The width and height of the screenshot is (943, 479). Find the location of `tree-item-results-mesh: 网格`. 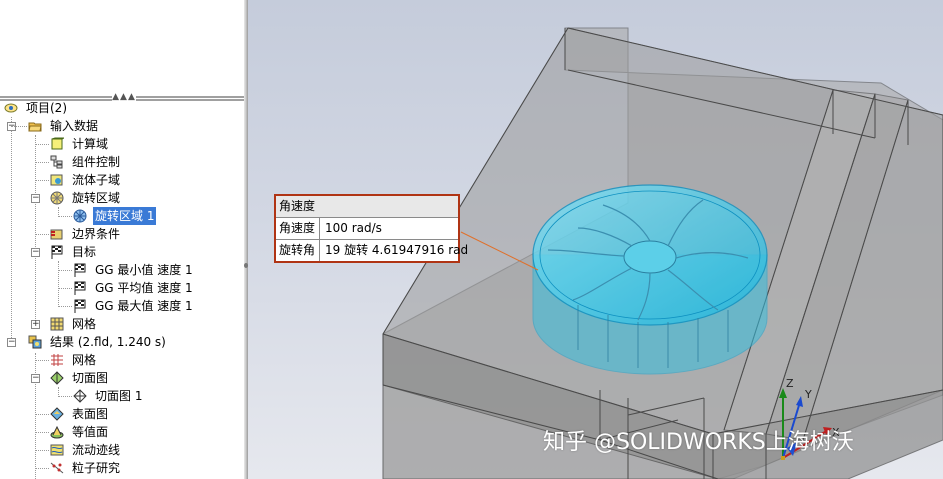

tree-item-results-mesh: 网格 is located at coordinates (140, 360).